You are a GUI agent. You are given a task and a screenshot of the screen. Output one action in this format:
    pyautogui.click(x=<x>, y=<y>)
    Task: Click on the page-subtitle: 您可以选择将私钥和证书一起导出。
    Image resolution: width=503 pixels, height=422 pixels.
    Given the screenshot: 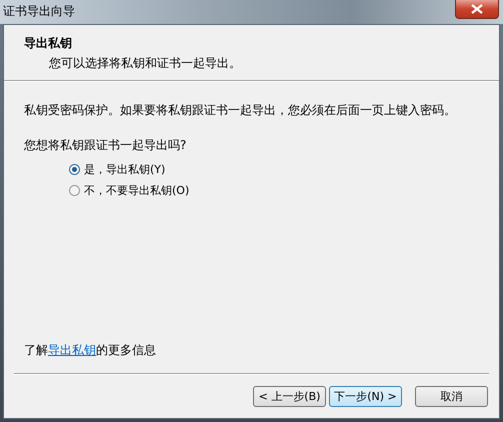 What is the action you would take?
    pyautogui.click(x=145, y=63)
    